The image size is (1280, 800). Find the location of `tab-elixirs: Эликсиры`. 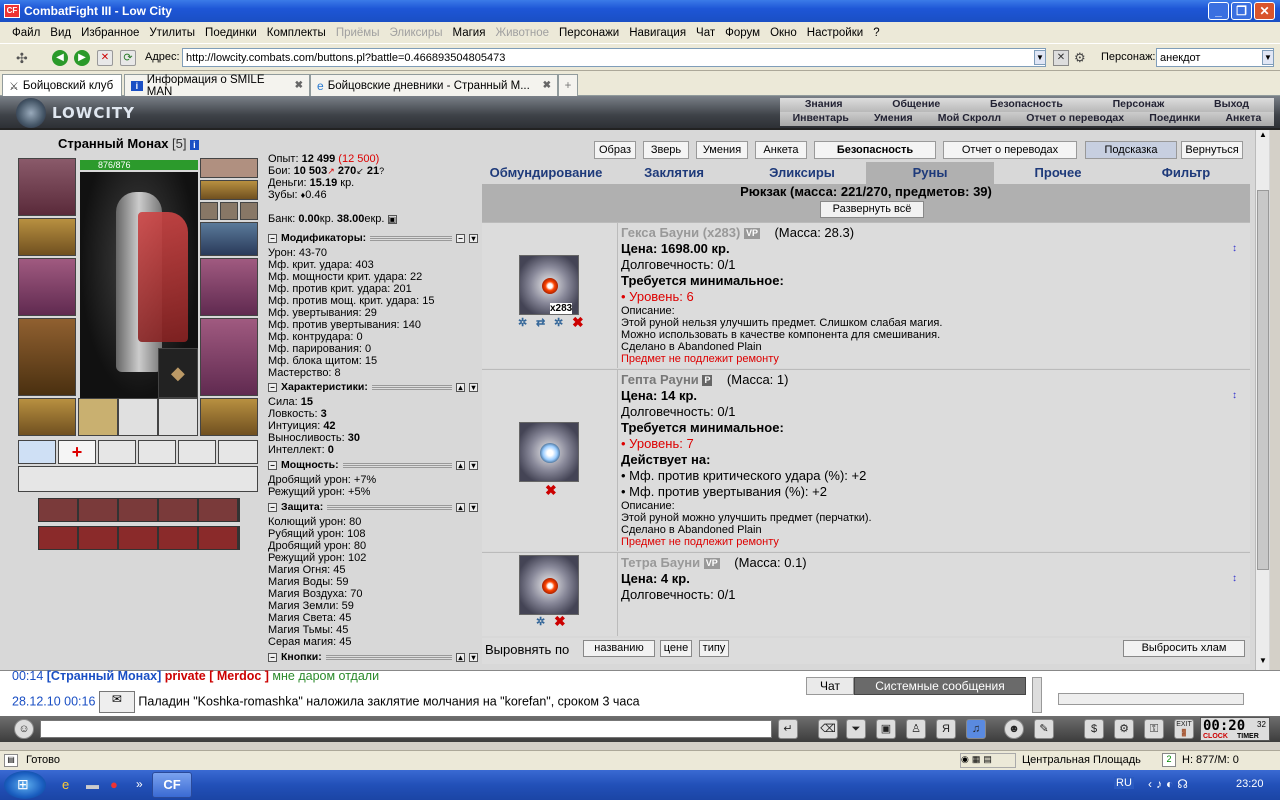

tab-elixirs: Эликсиры is located at coordinates (802, 173).